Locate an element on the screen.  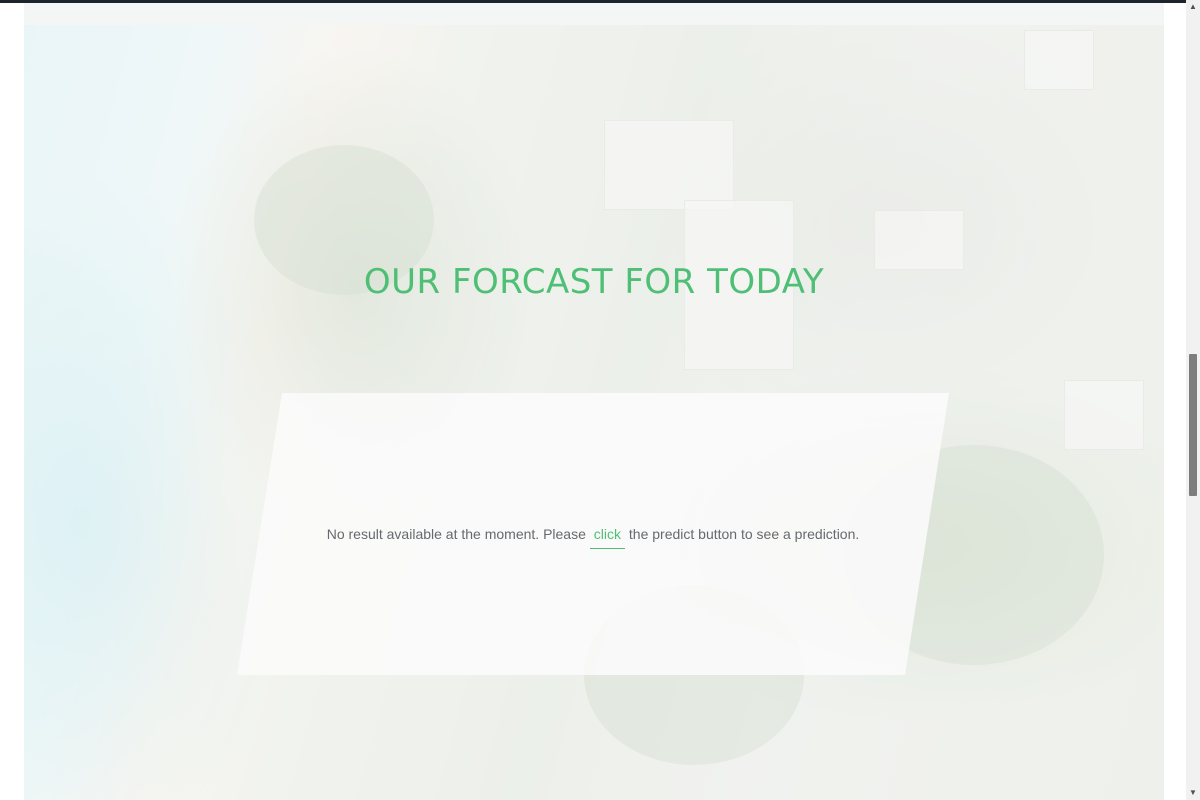
vertical-scrollbar: ▲ ▼ is located at coordinates (1193, 400).